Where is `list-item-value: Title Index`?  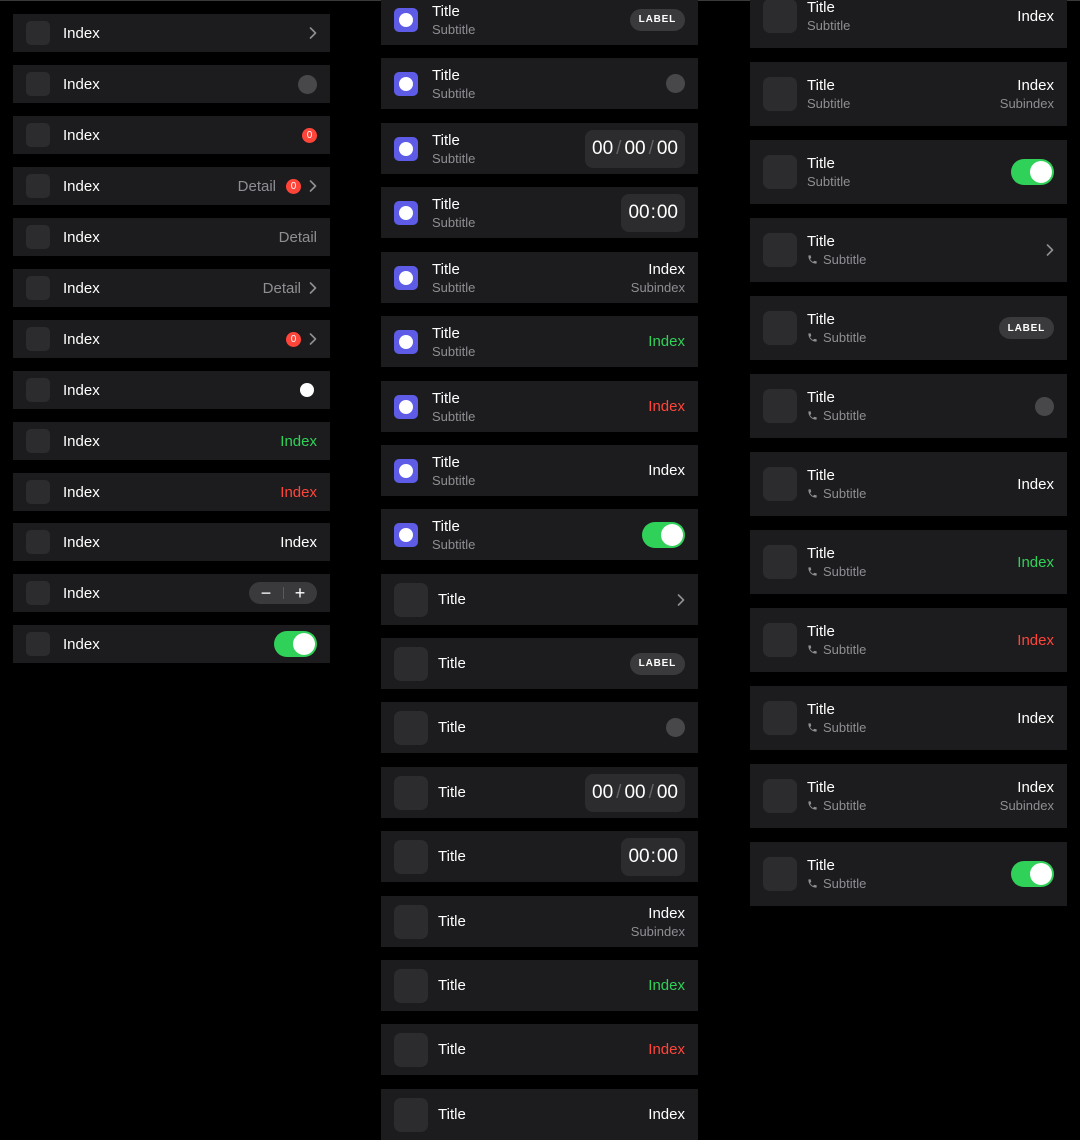 list-item-value: Title Index is located at coordinates (539, 1114).